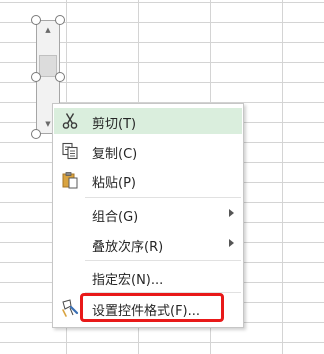 This screenshot has width=324, height=354. What do you see at coordinates (70, 121) in the screenshot?
I see `scissors-icon` at bounding box center [70, 121].